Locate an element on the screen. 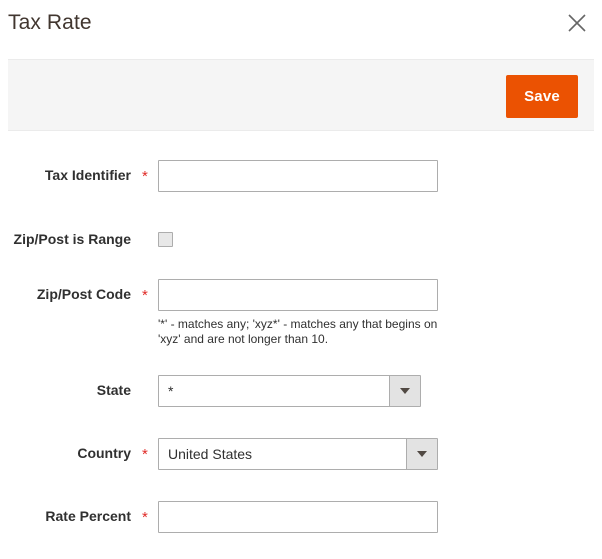  field-tax-identifier: Tax Identifier * is located at coordinates (301, 176).